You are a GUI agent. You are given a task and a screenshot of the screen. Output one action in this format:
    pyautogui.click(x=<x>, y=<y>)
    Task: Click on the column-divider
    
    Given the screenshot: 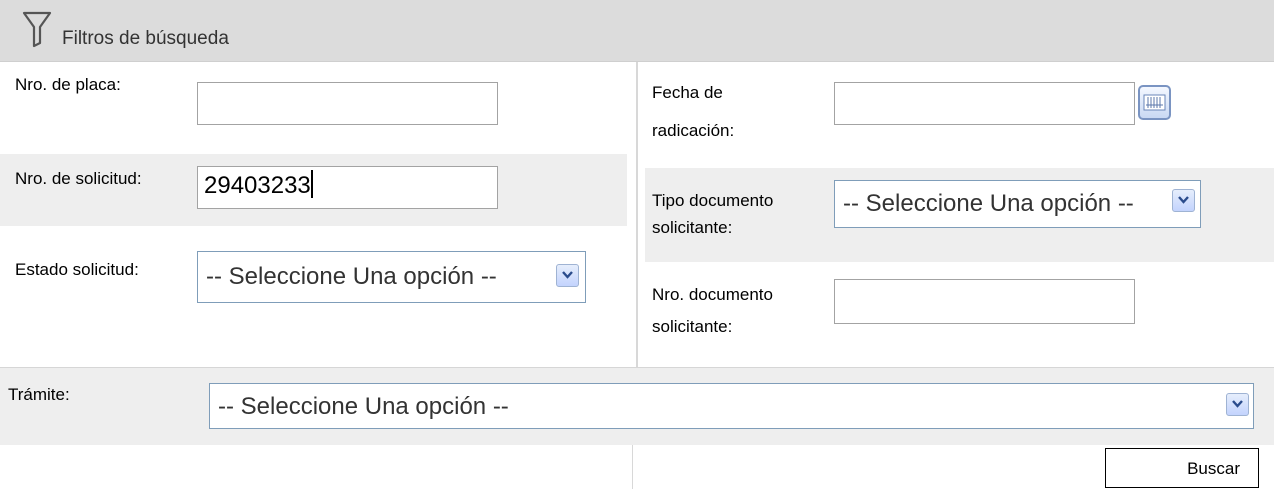 What is the action you would take?
    pyautogui.click(x=637, y=214)
    